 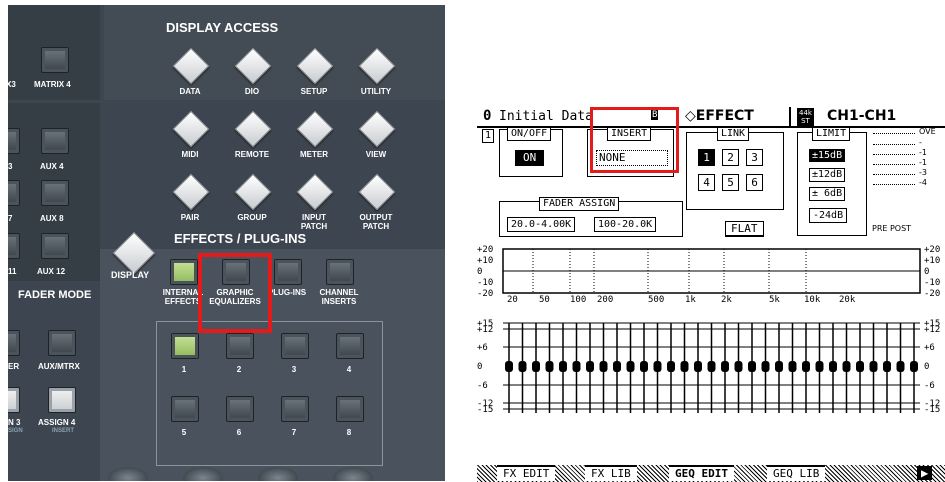 What do you see at coordinates (744, 229) in the screenshot?
I see `flat-button: FLAT` at bounding box center [744, 229].